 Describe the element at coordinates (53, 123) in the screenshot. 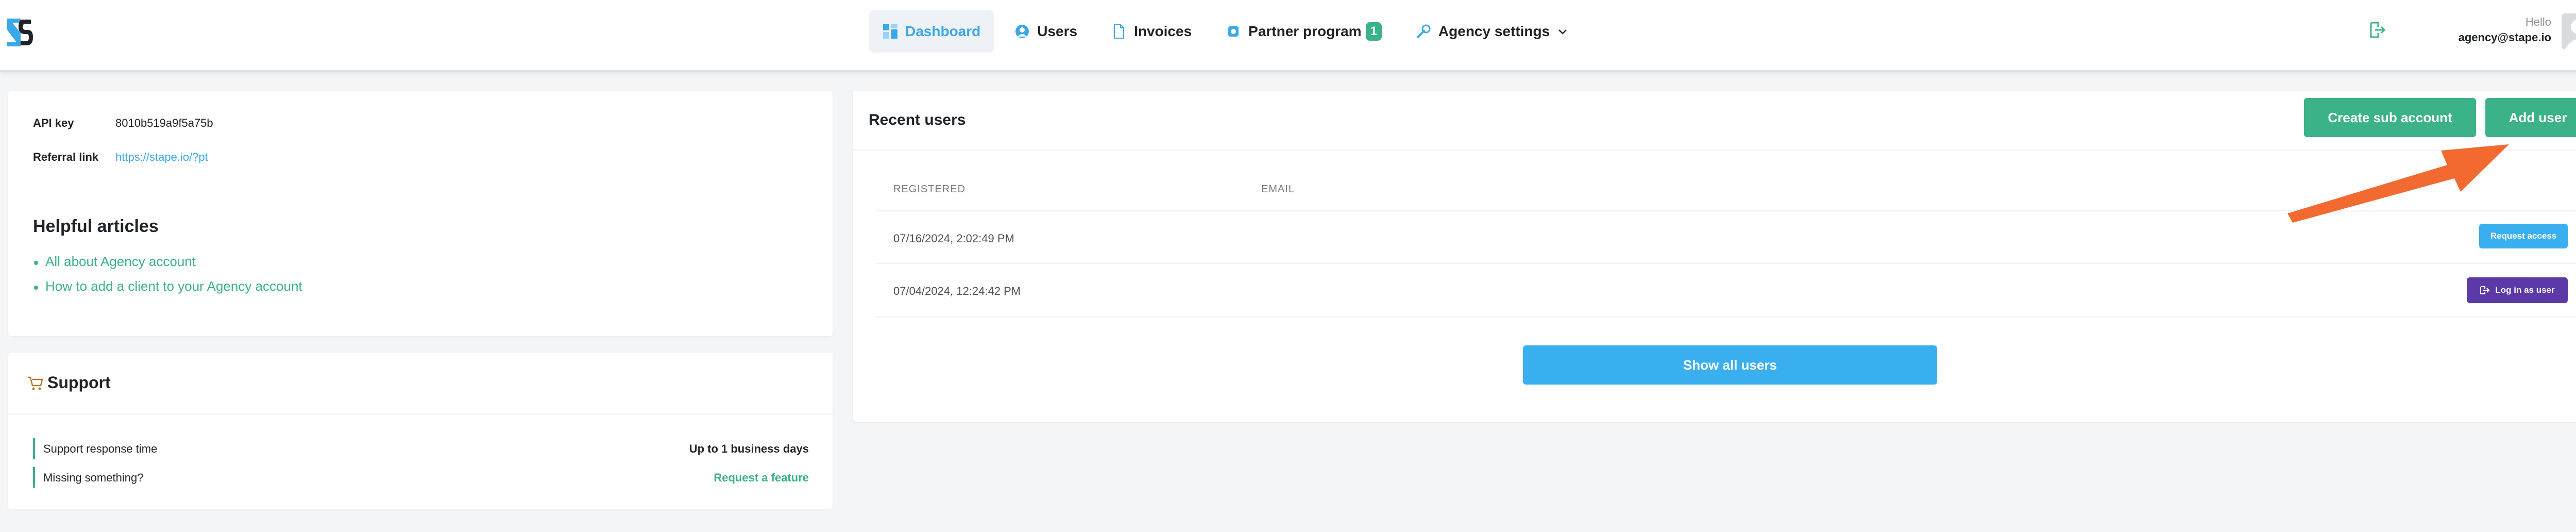

I see `api-key-label: API key` at that location.